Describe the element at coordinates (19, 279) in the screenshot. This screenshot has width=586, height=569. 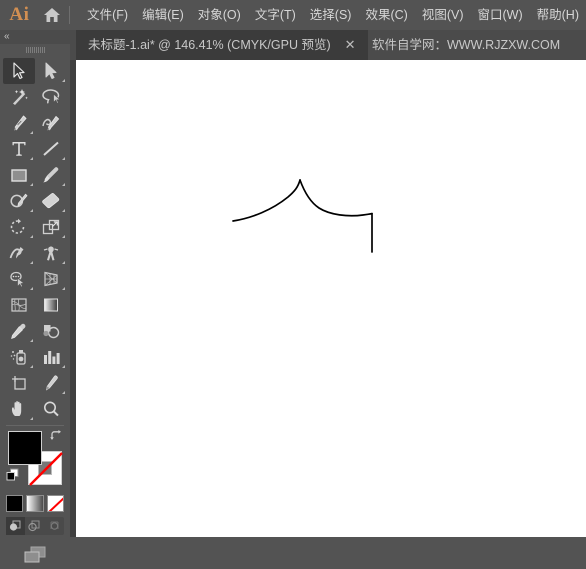
I see `shape-builder-tool` at that location.